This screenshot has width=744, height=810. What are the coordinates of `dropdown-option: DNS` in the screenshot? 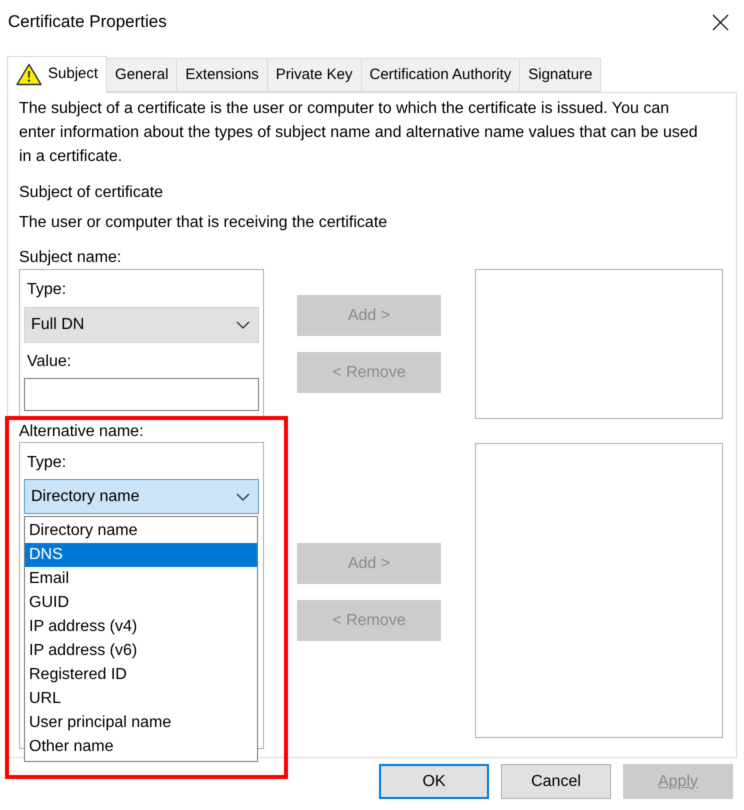 It's located at (141, 555).